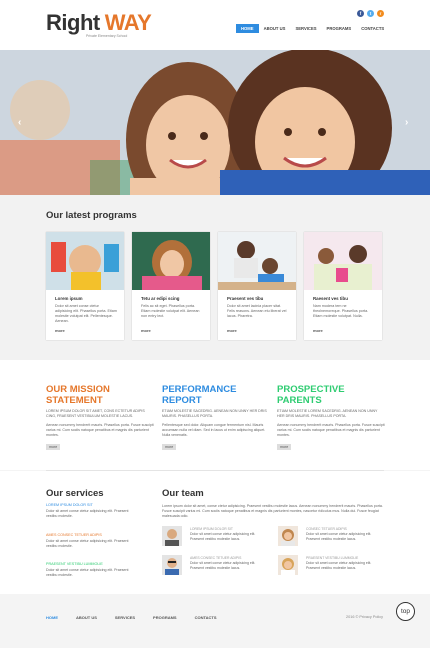  Describe the element at coordinates (75, 493) in the screenshot. I see `services-title: Our services` at that location.